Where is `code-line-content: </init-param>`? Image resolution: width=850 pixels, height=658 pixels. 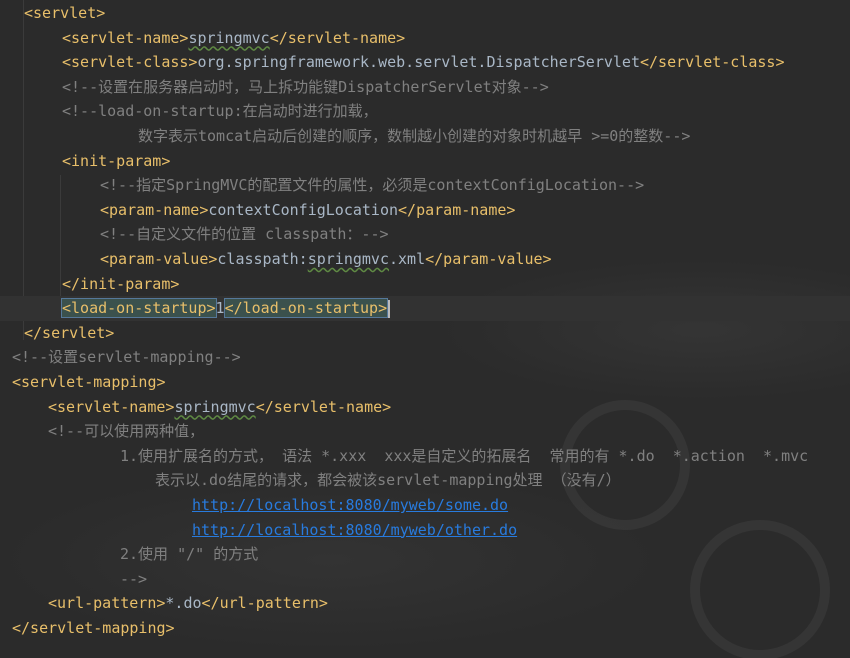 code-line-content: </init-param> is located at coordinates (120, 284).